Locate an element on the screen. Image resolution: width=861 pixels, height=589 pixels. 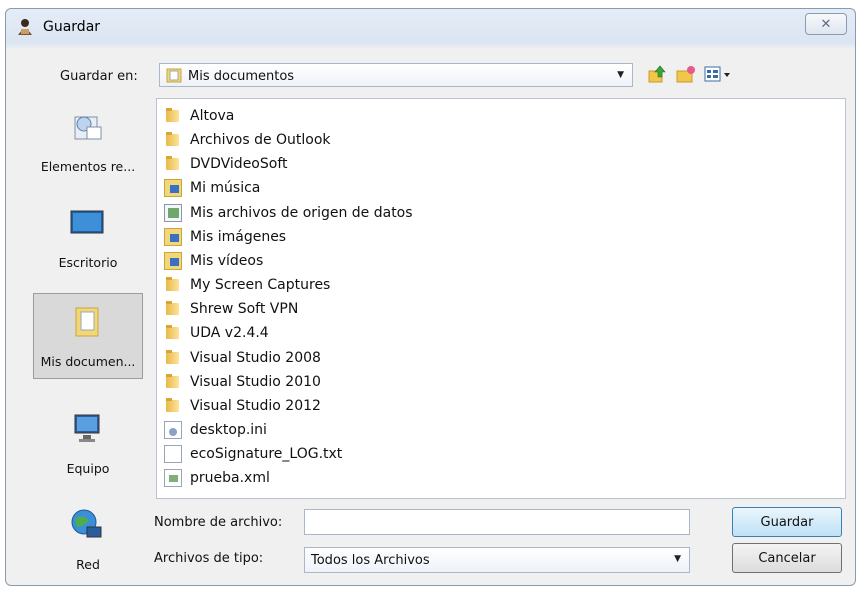
item-name: Visual Studio 2010 is located at coordinates (255, 382).